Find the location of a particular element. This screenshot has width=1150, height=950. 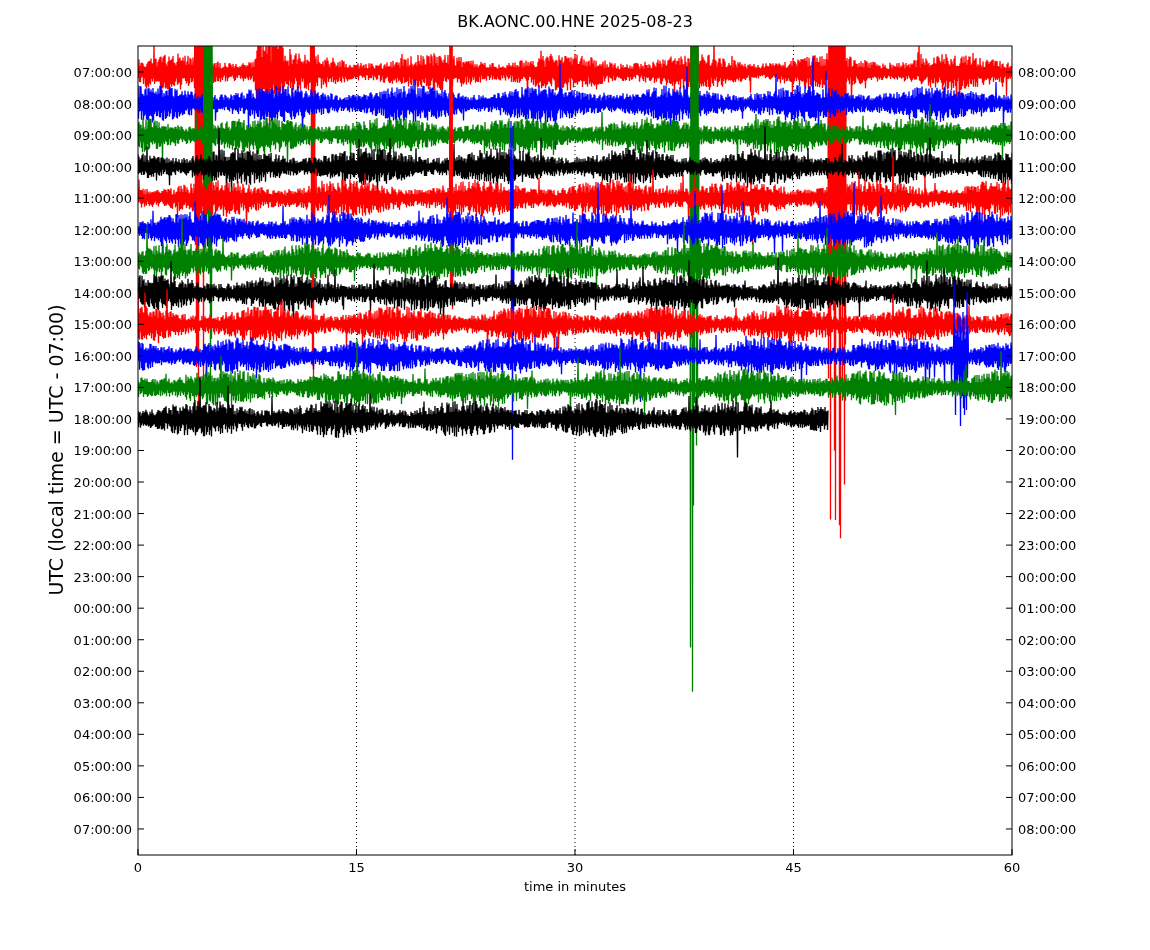

tick-label: 30 is located at coordinates (575, 867).